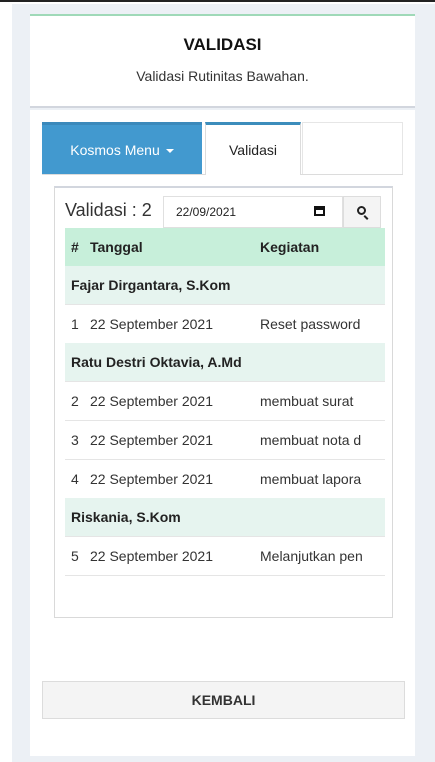 The image size is (435, 762). What do you see at coordinates (225, 324) in the screenshot?
I see `table-row: 1 22 September 2021 Reset password` at bounding box center [225, 324].